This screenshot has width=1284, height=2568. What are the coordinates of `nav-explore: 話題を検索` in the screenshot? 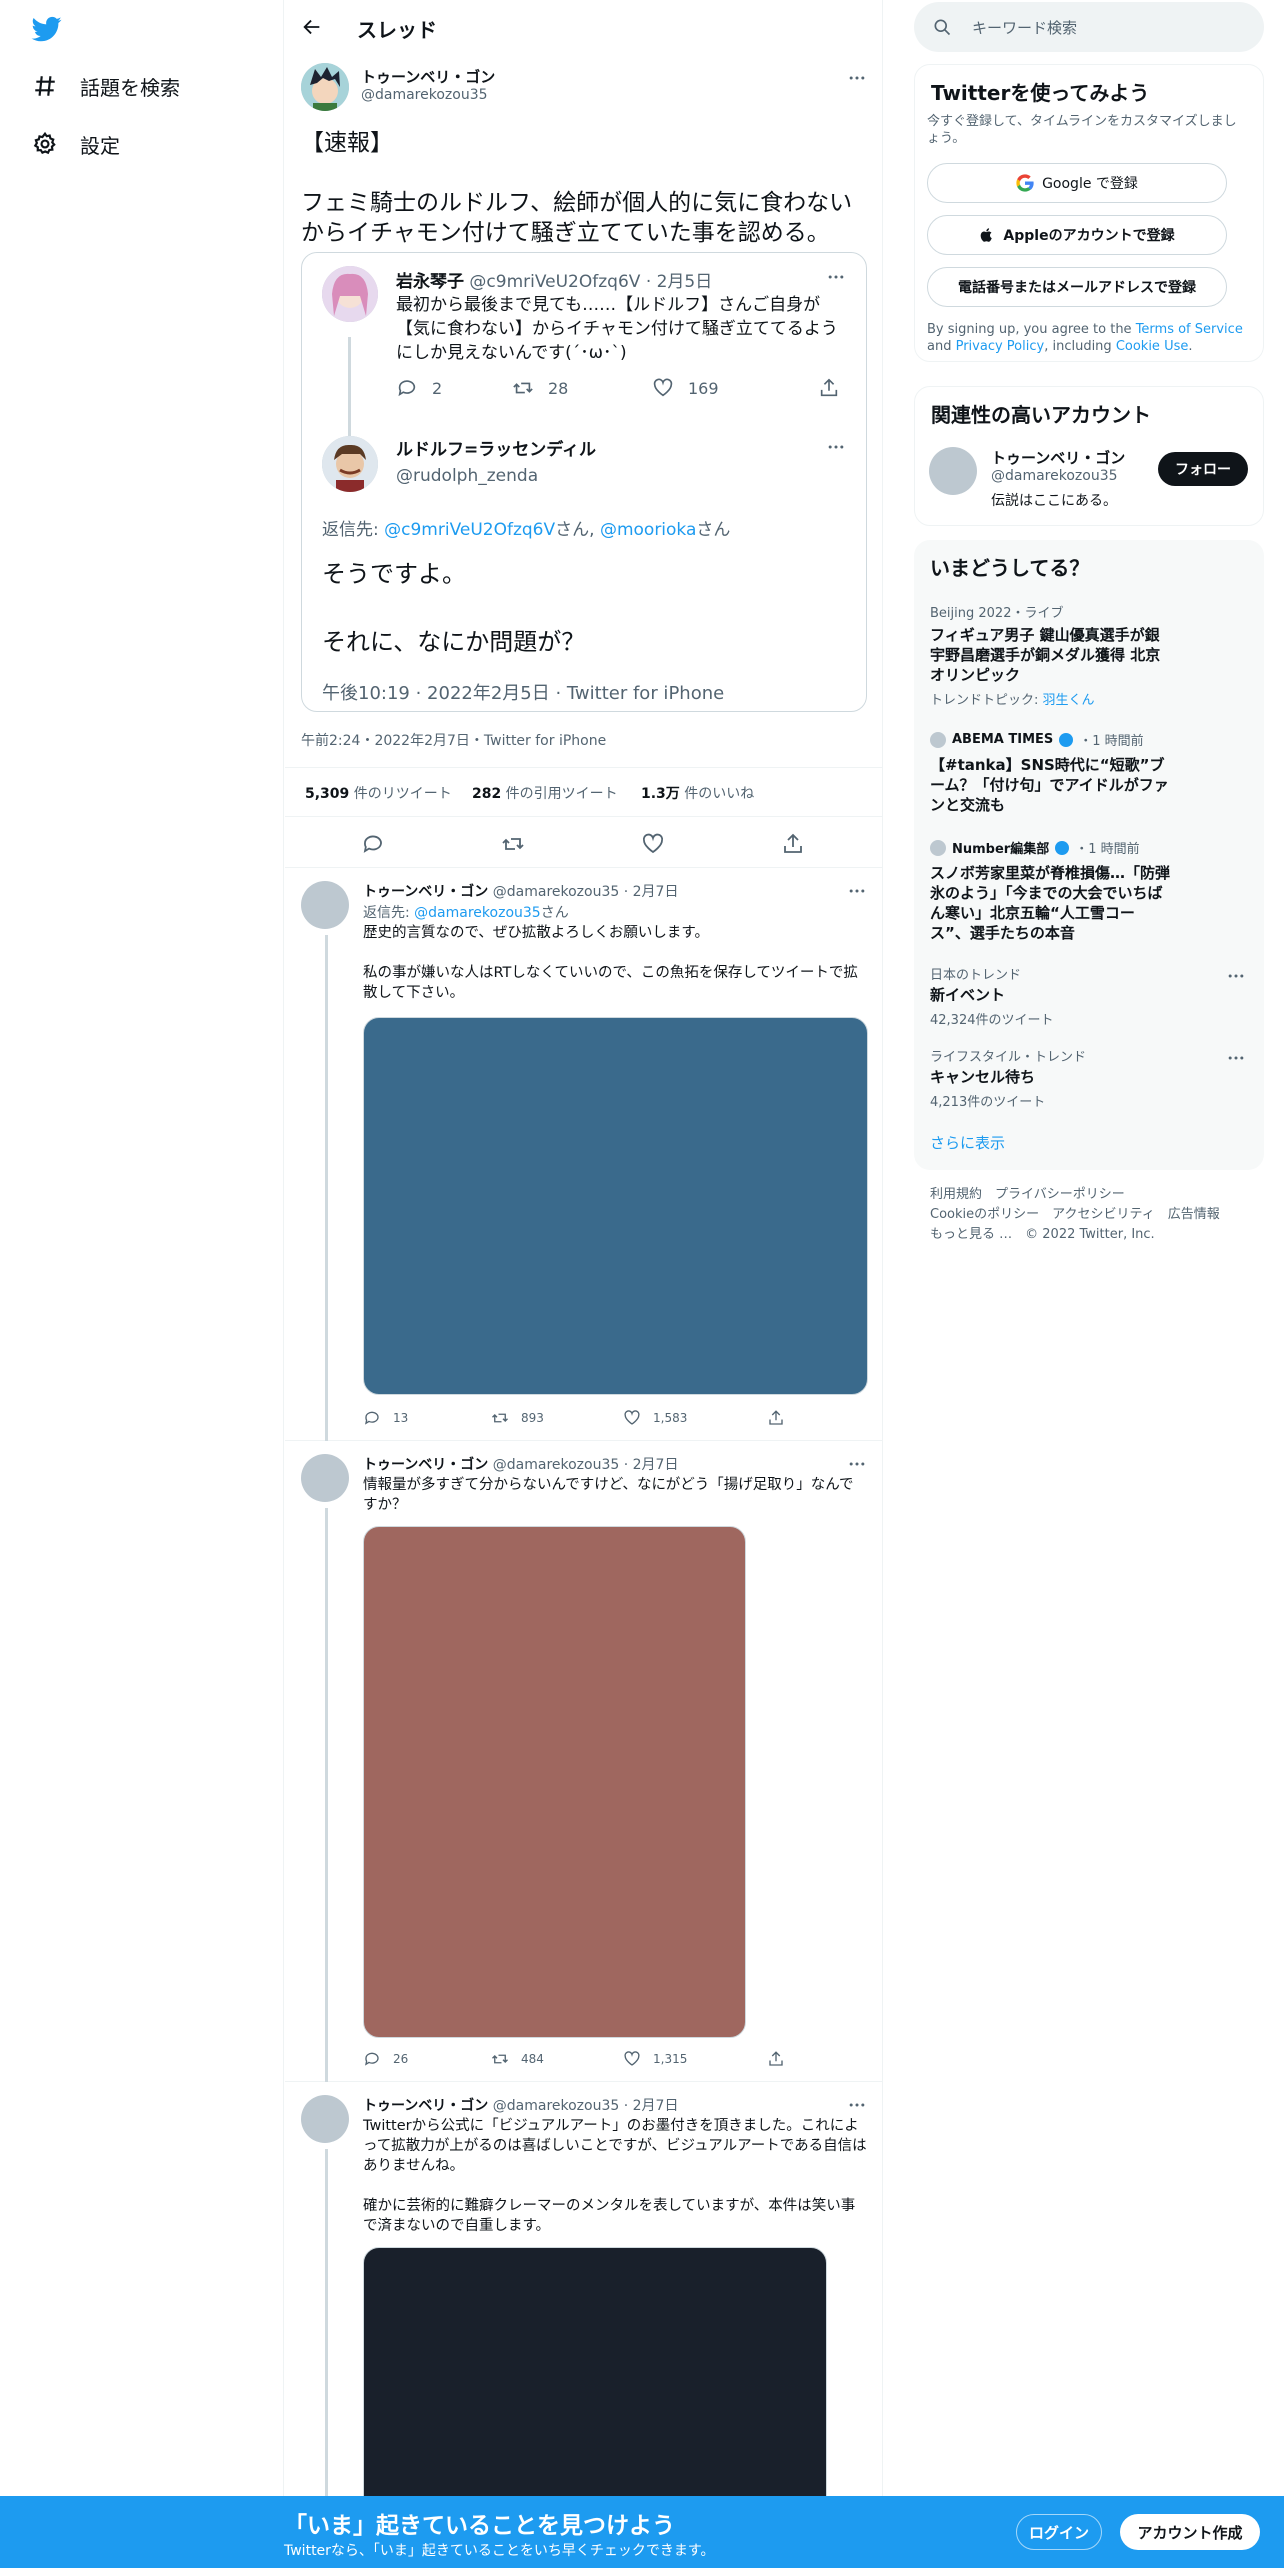 It's located at (106, 86).